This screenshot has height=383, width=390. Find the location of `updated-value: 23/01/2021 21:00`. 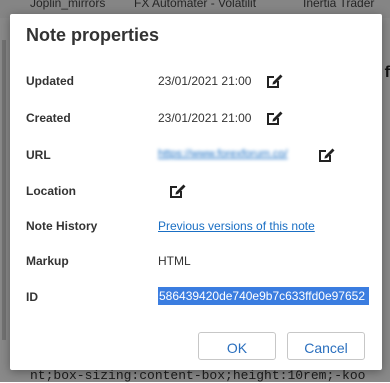

updated-value: 23/01/2021 21:00 is located at coordinates (205, 81).